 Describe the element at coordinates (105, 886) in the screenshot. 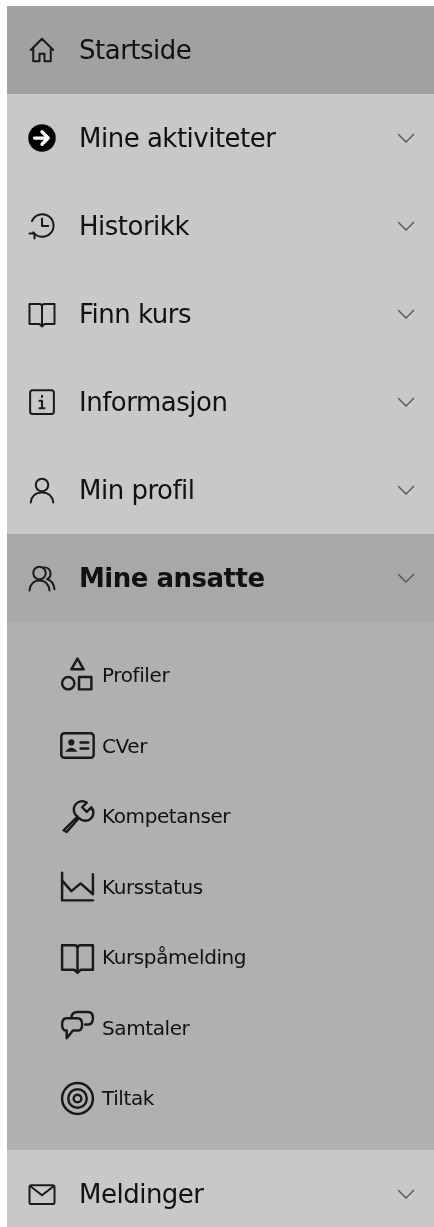

I see `submenu-item: Kursstatus` at that location.